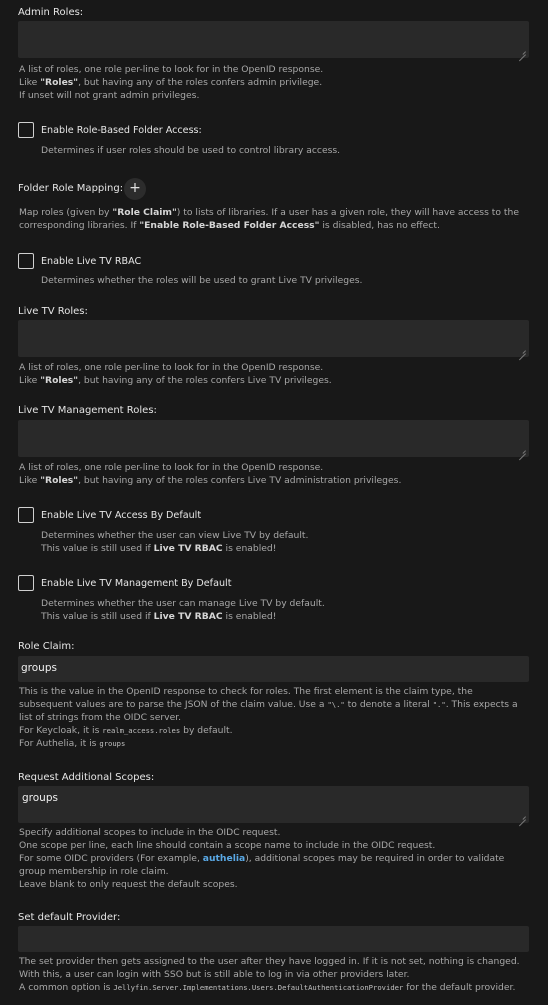  Describe the element at coordinates (26, 261) in the screenshot. I see `enable-live-tv-rbac-checkbox` at that location.